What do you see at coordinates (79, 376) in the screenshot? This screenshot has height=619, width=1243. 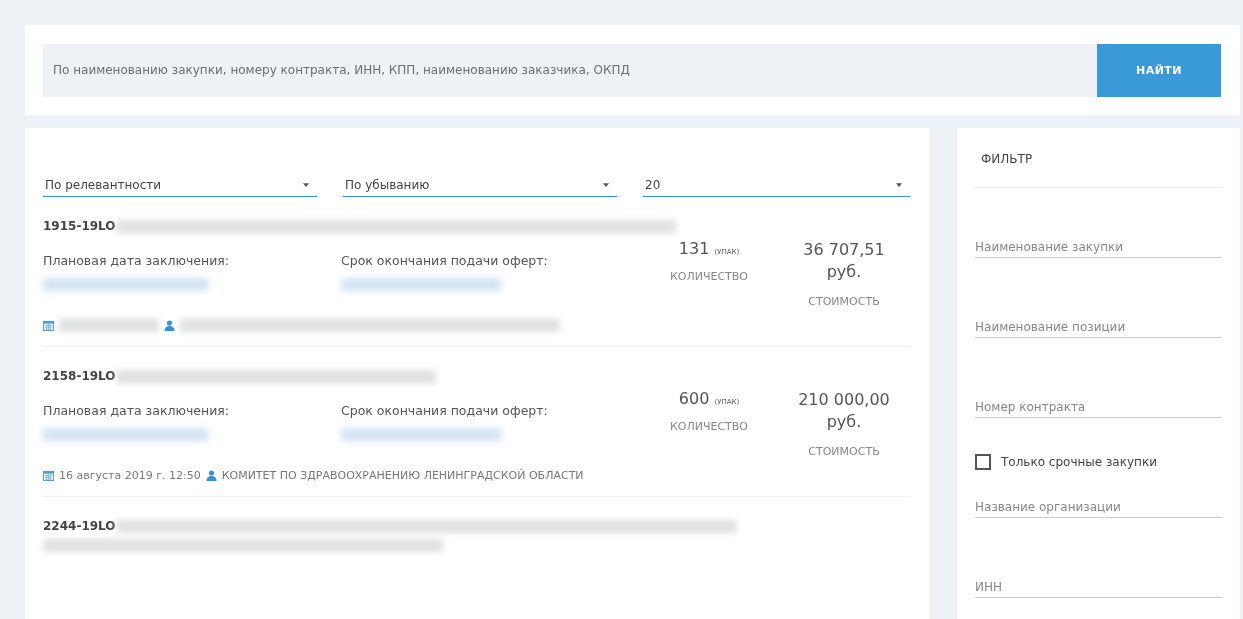 I see `purchase-number: 2158-19LO` at bounding box center [79, 376].